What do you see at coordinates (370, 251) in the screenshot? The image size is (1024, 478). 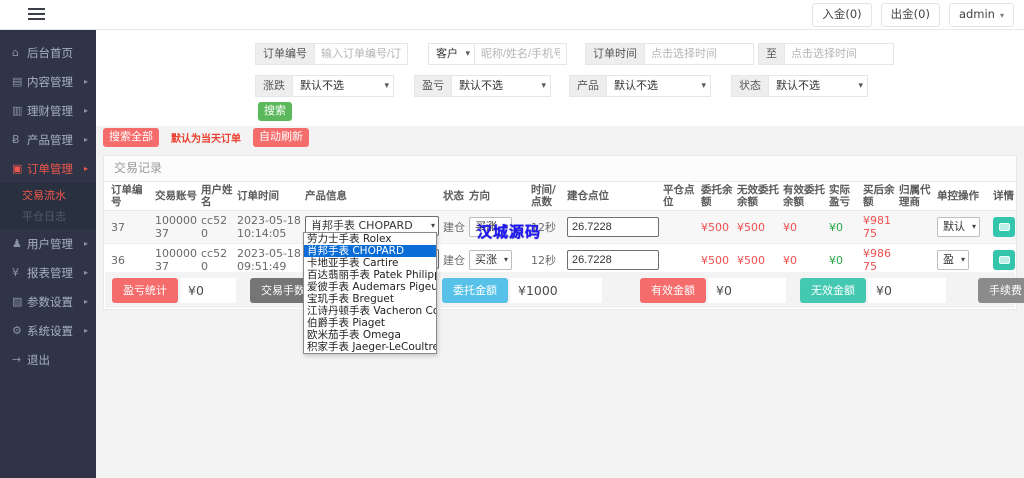 I see `dropdown-option-selected: 肖邦手表 CHOPARD` at bounding box center [370, 251].